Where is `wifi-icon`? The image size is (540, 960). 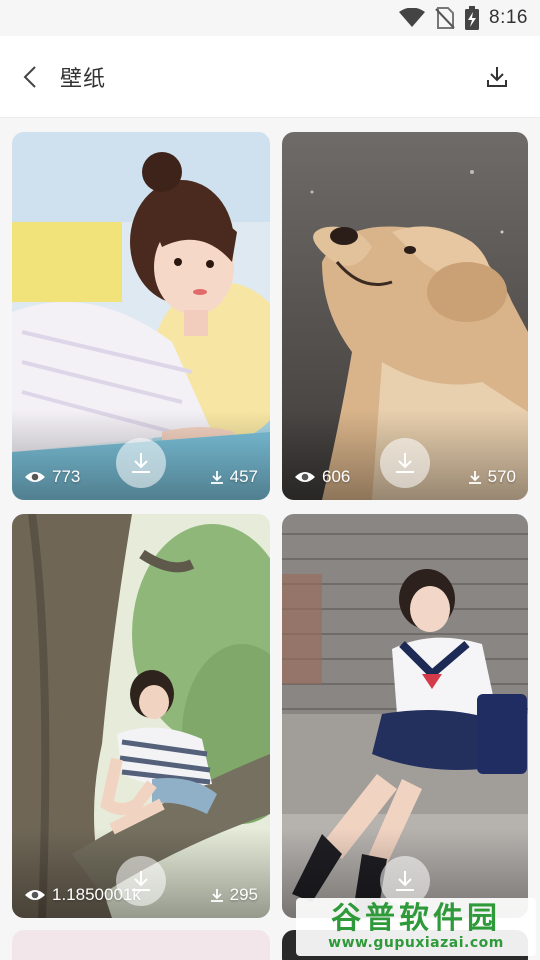 wifi-icon is located at coordinates (412, 18).